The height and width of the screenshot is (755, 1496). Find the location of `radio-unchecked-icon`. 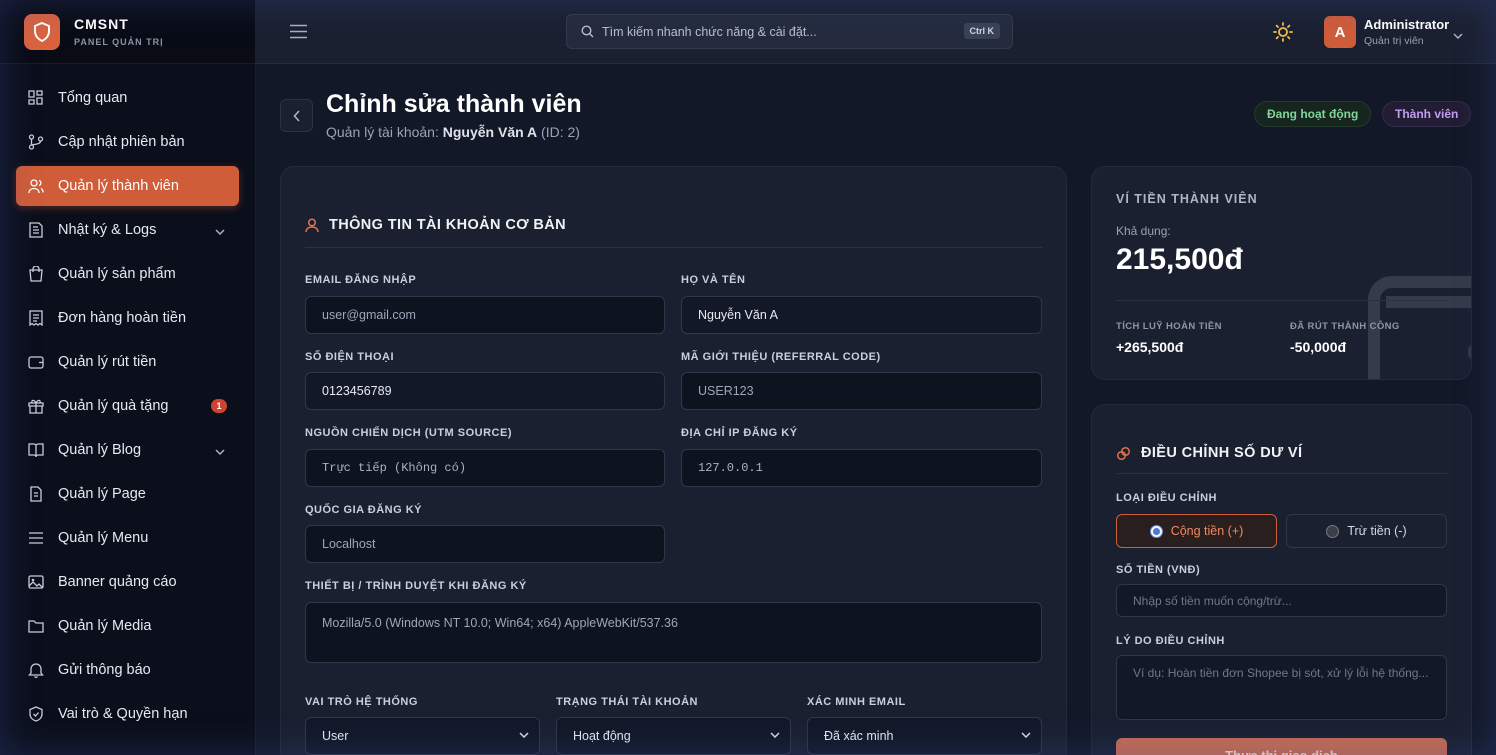

radio-unchecked-icon is located at coordinates (1333, 531).